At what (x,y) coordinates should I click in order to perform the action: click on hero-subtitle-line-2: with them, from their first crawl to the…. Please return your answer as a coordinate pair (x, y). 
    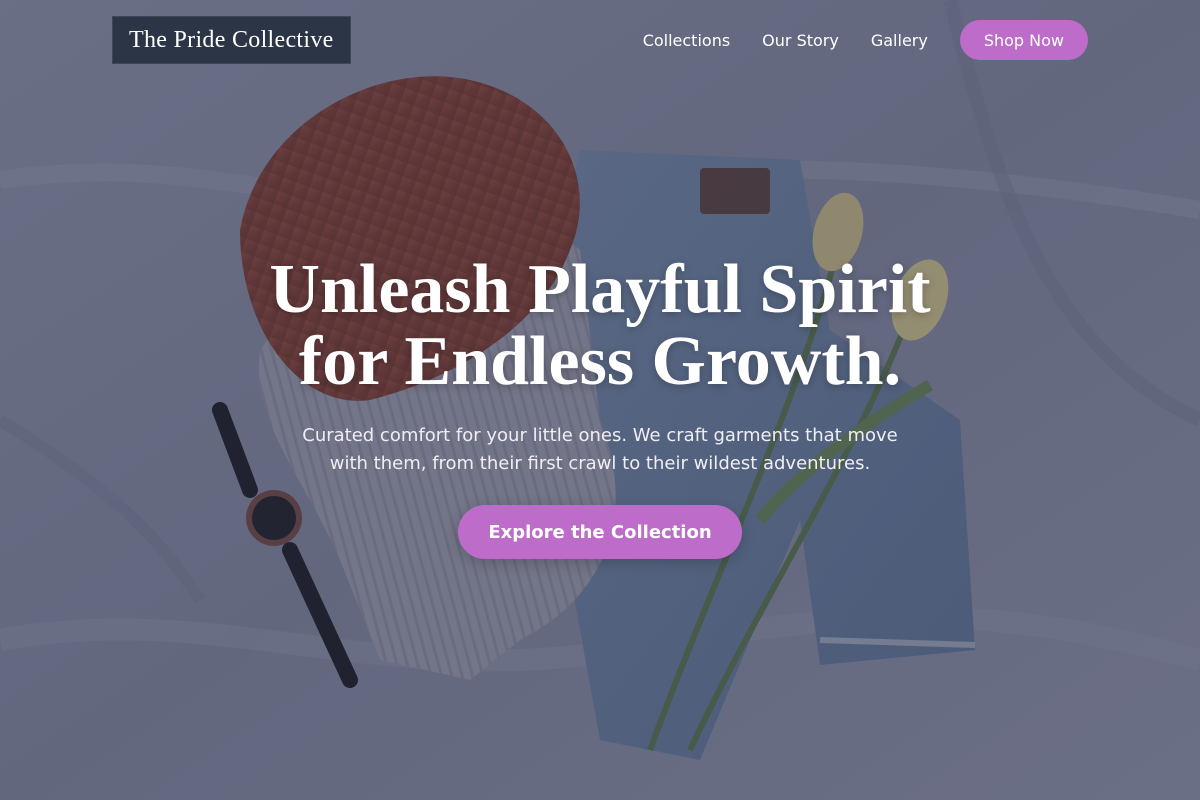
    Looking at the image, I should click on (600, 463).